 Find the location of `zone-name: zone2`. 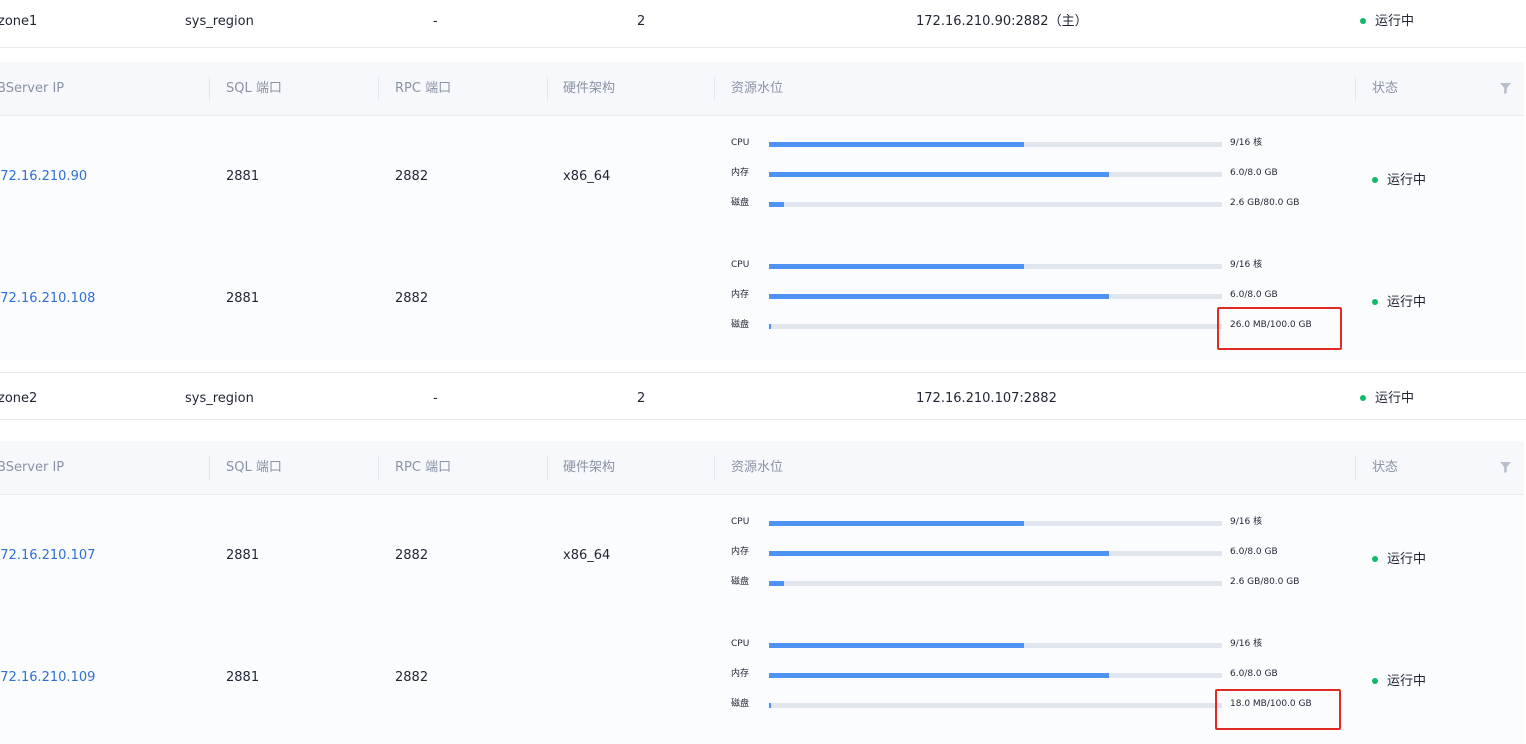

zone-name: zone2 is located at coordinates (19, 398).